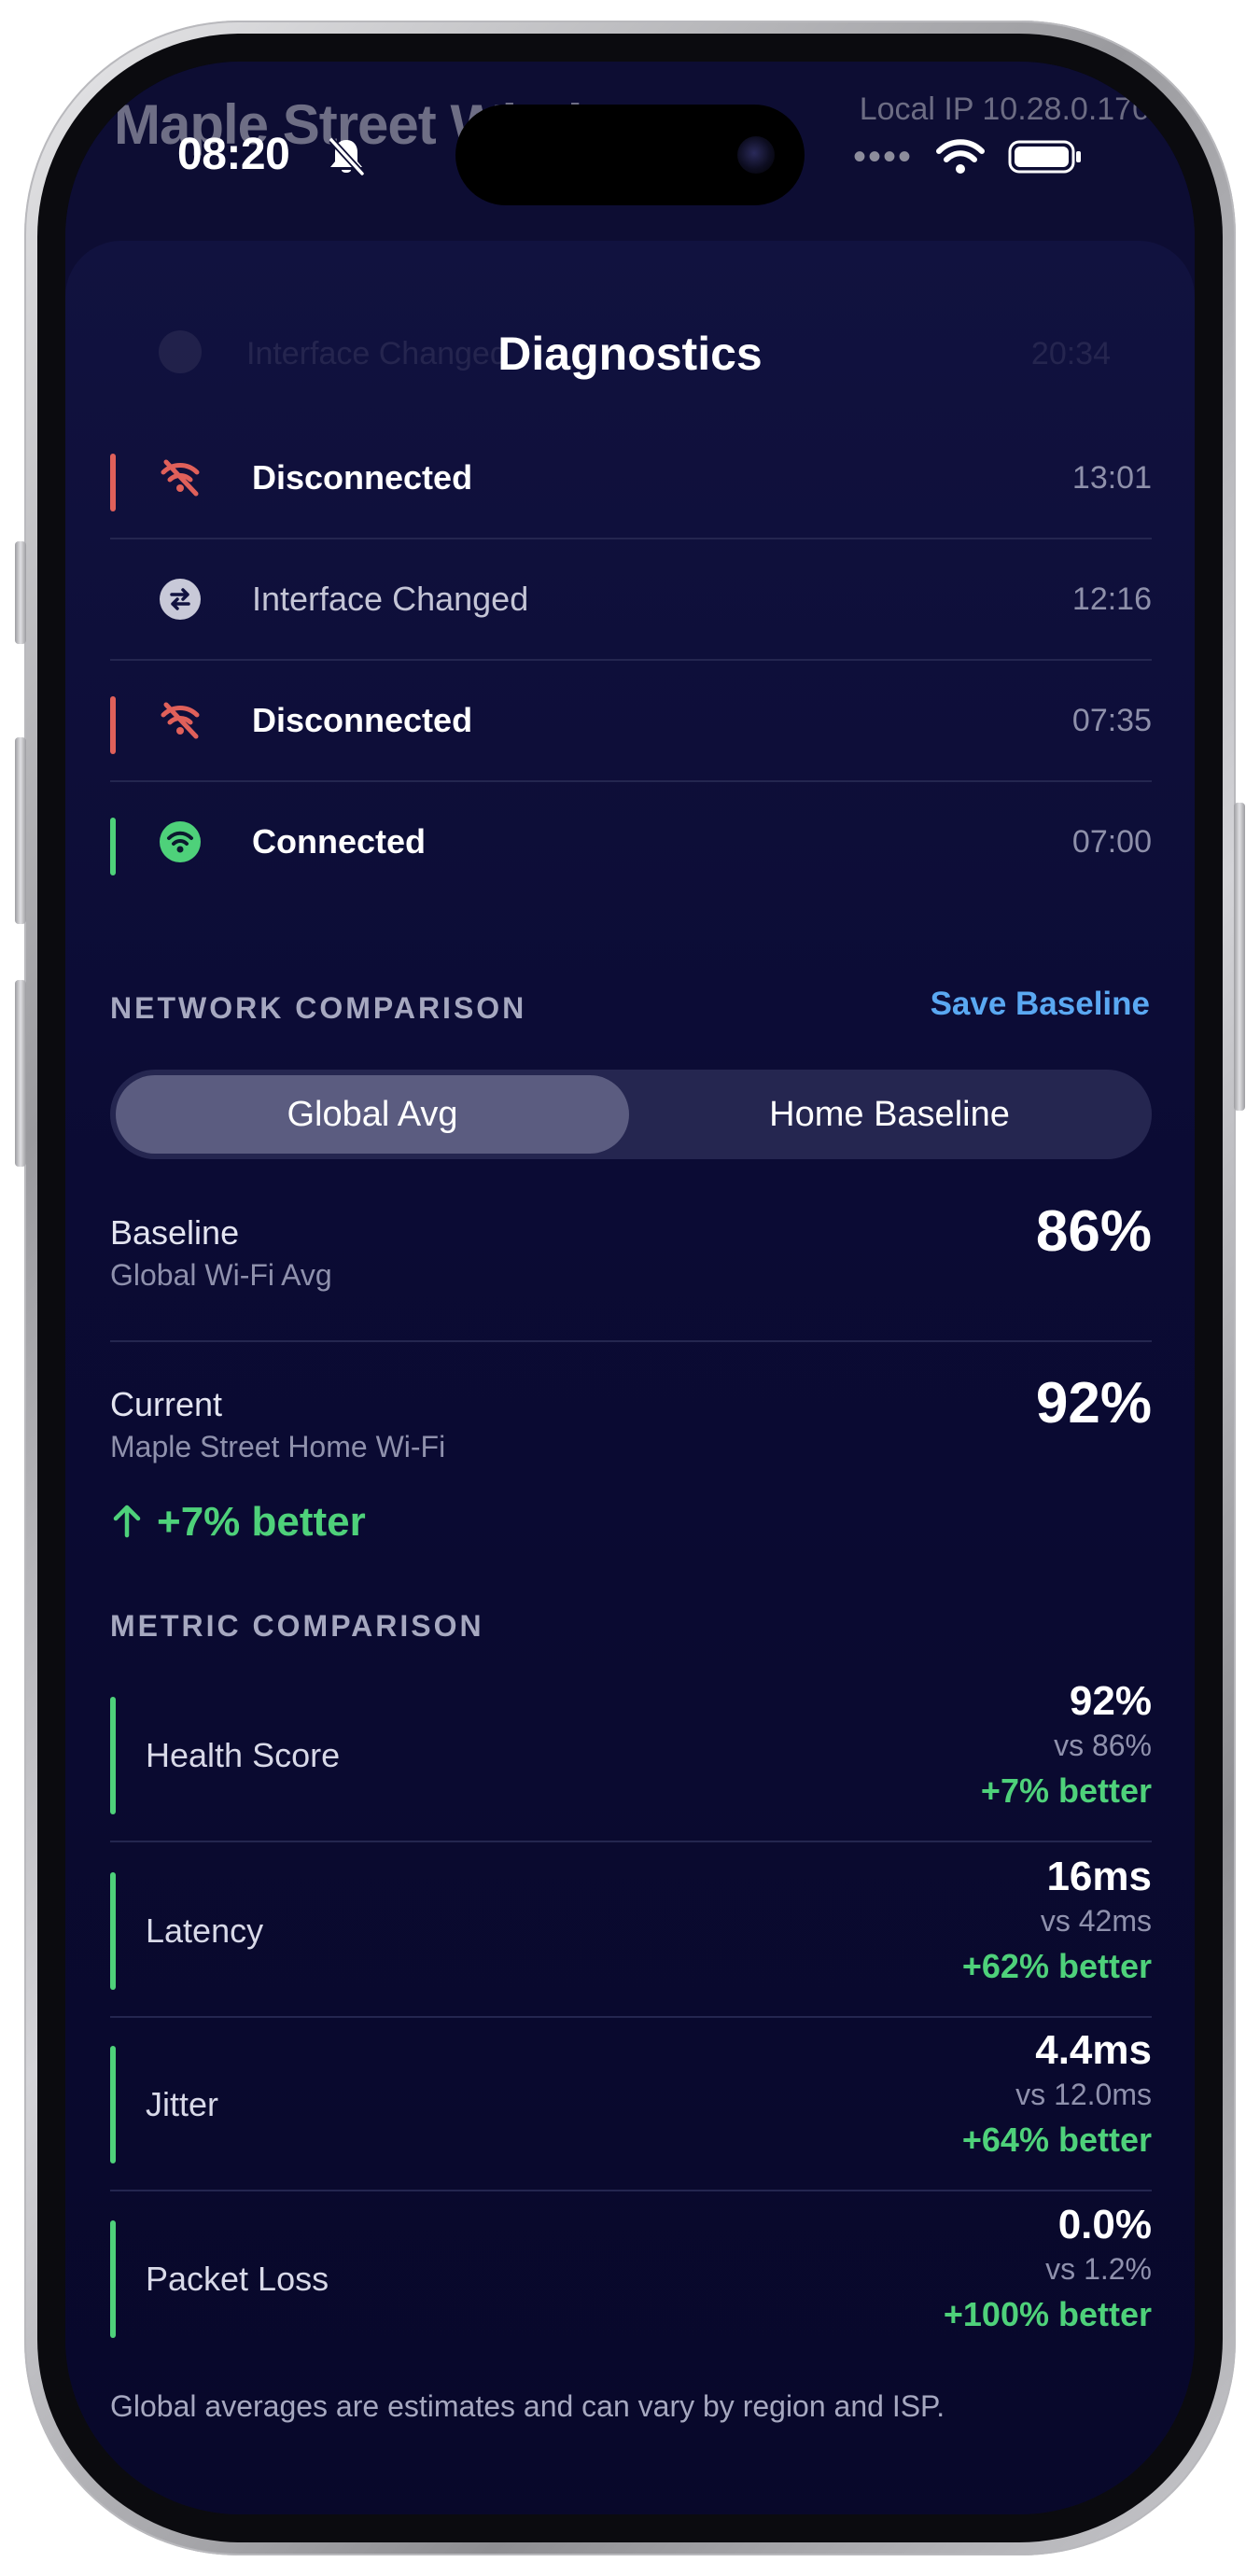 Image resolution: width=1260 pixels, height=2576 pixels. What do you see at coordinates (180, 841) in the screenshot?
I see `wifi-icon` at bounding box center [180, 841].